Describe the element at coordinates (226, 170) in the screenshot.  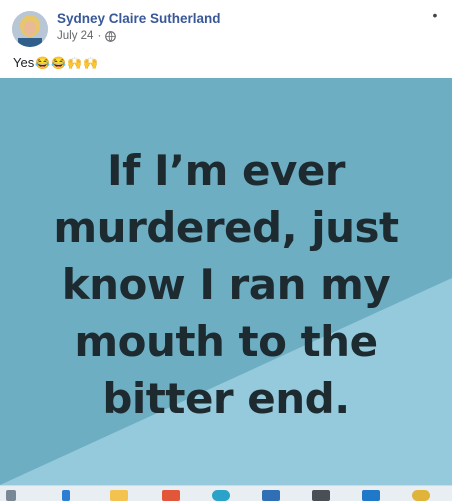
I see `quote-line: If I’m ever` at that location.